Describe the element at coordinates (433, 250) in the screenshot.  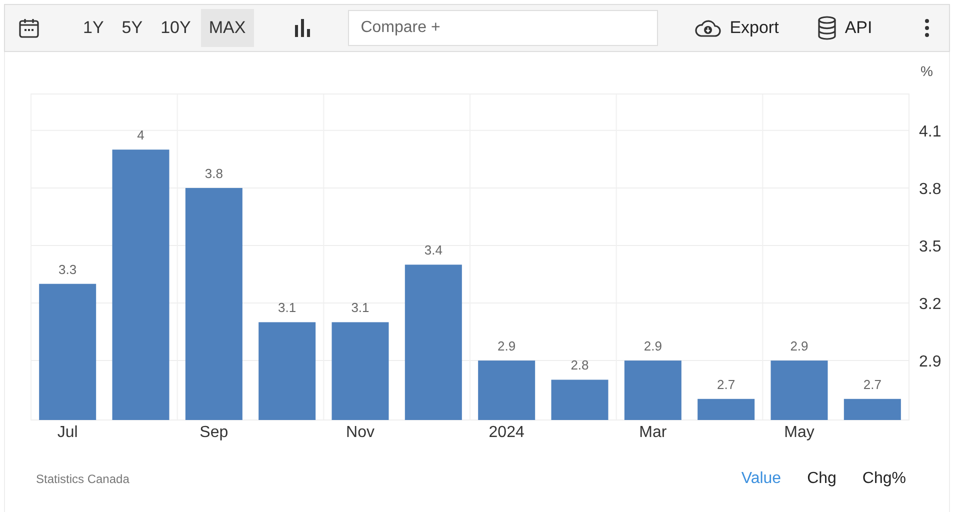
I see `data-label: 3.4` at that location.